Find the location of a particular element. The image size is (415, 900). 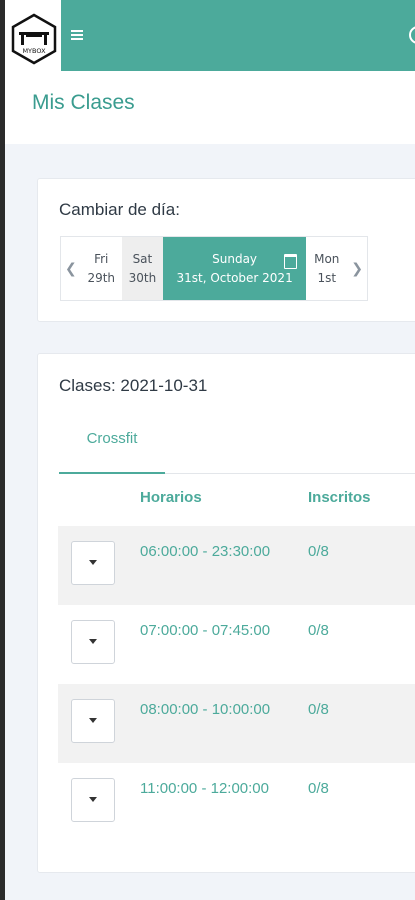

chevron-right-icon: ❯ is located at coordinates (357, 268).